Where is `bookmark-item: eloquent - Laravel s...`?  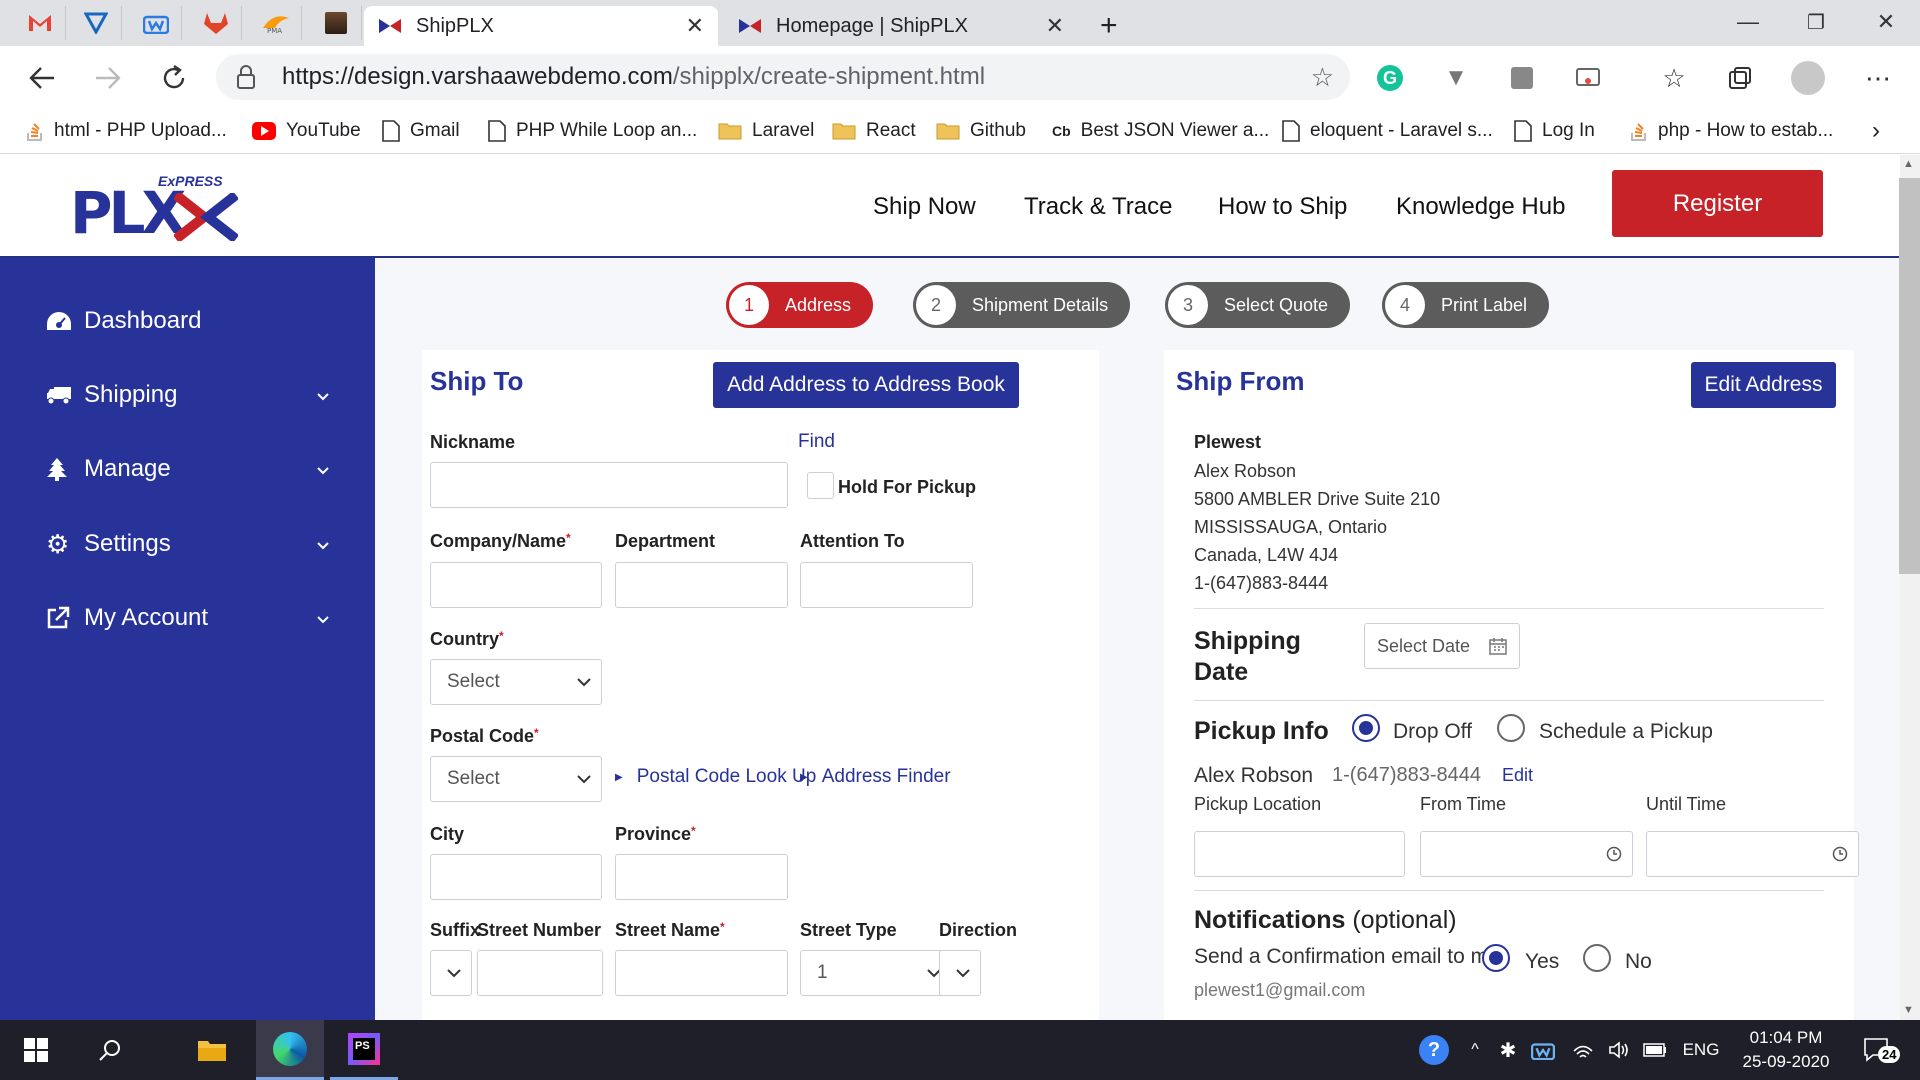 bookmark-item: eloquent - Laravel s... is located at coordinates (1387, 131).